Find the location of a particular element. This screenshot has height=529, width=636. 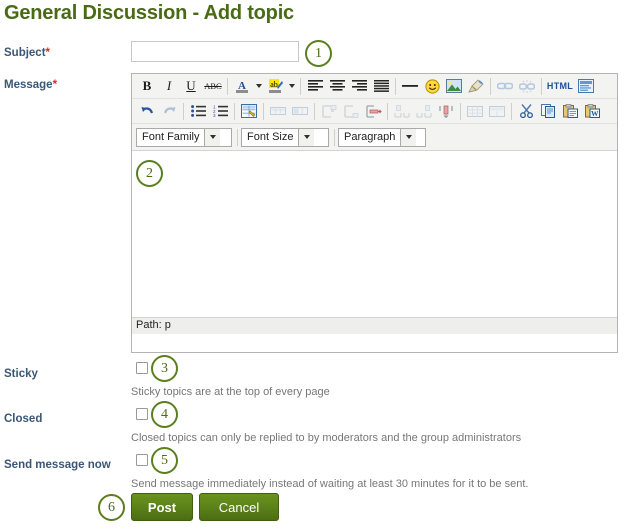

closed-label: Closed is located at coordinates (23, 419).